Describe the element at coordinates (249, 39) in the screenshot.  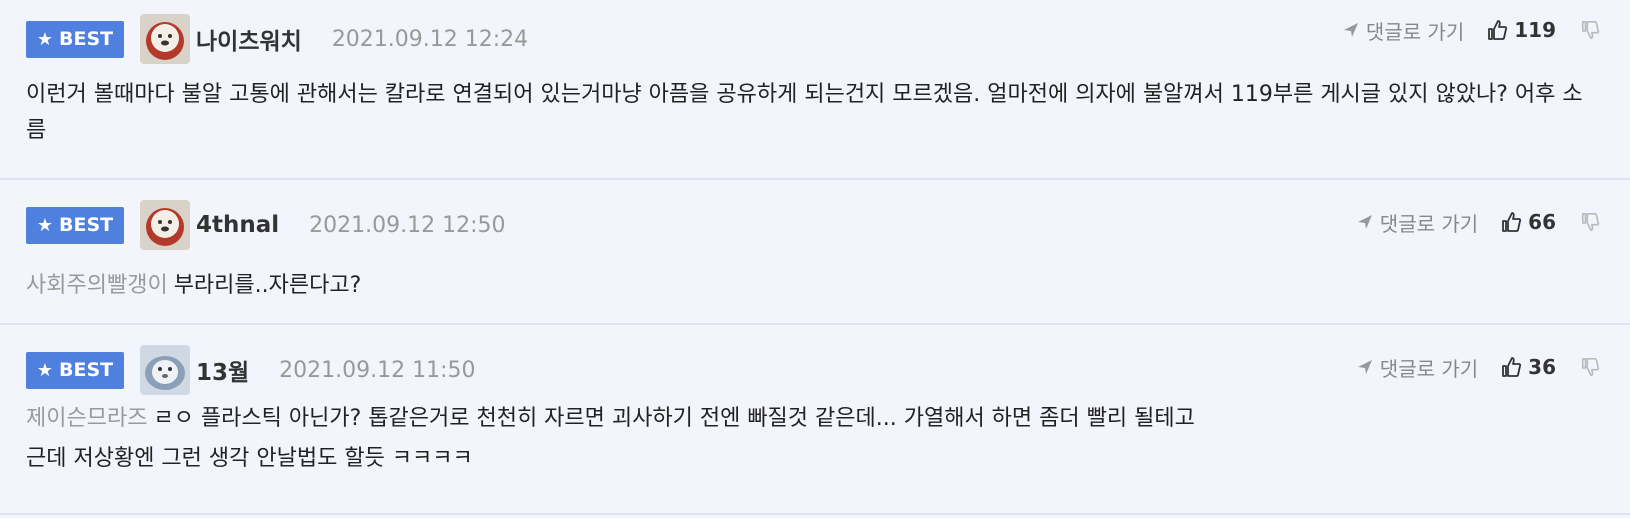
I see `comment-nickname: 나이츠워치` at that location.